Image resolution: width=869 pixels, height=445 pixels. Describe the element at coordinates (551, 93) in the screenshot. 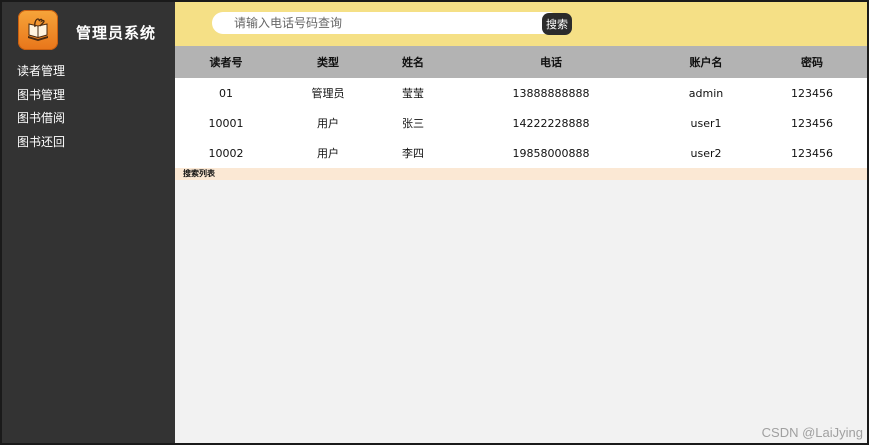

I see `cell-phone: 13888888888` at that location.